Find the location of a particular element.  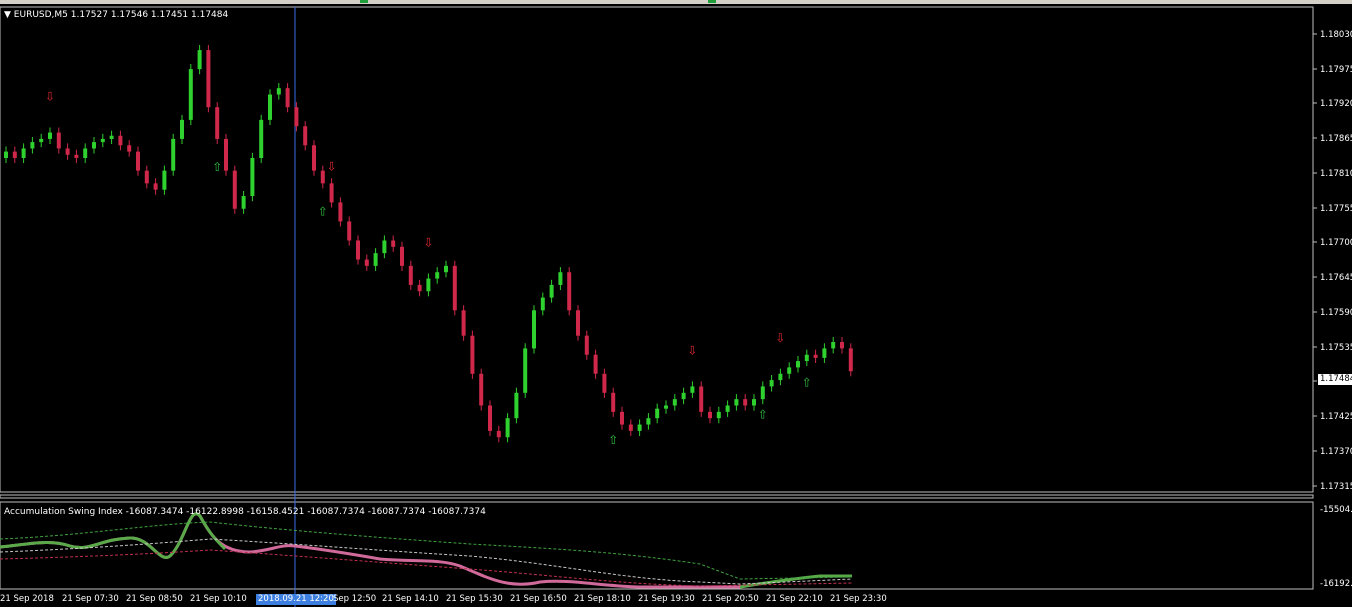

price-label: 1.17920 is located at coordinates (1336, 104).